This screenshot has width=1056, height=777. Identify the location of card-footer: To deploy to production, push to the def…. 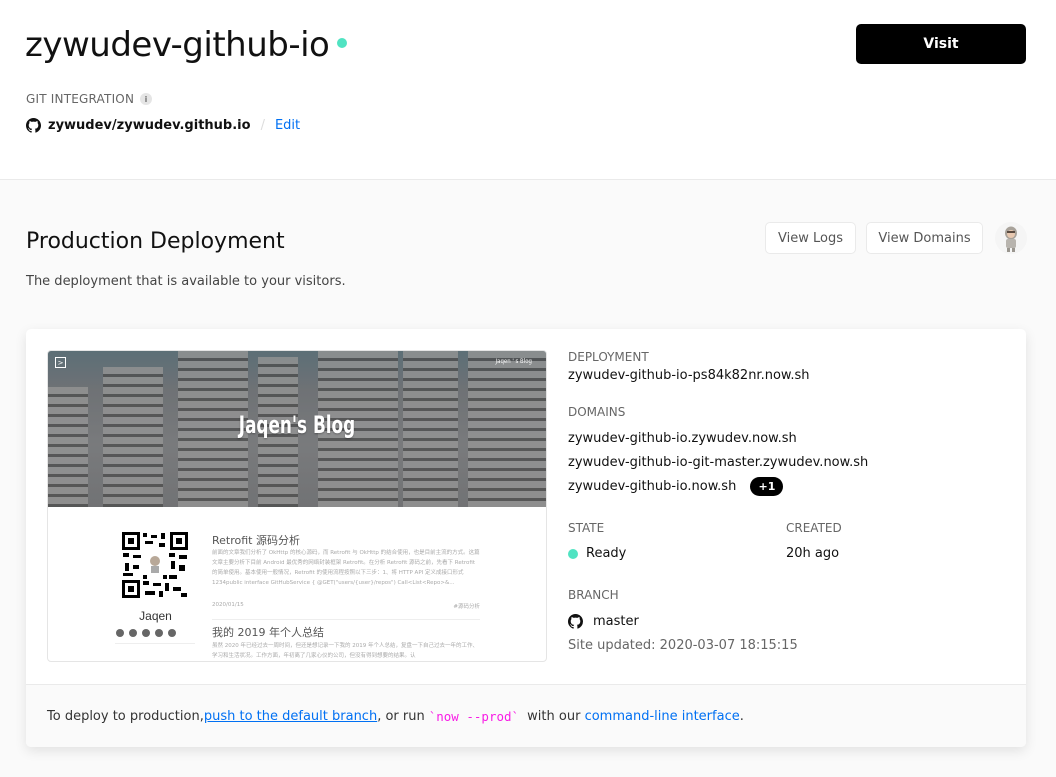
(526, 715).